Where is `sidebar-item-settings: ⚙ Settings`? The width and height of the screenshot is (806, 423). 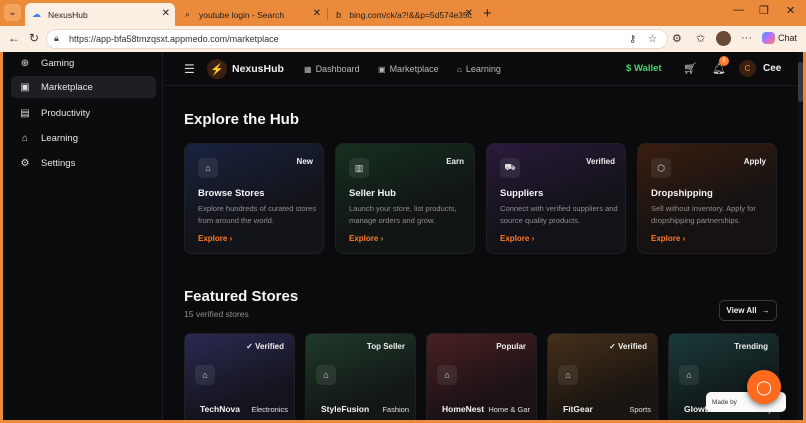
sidebar-item-settings: ⚙ Settings is located at coordinates (83, 163).